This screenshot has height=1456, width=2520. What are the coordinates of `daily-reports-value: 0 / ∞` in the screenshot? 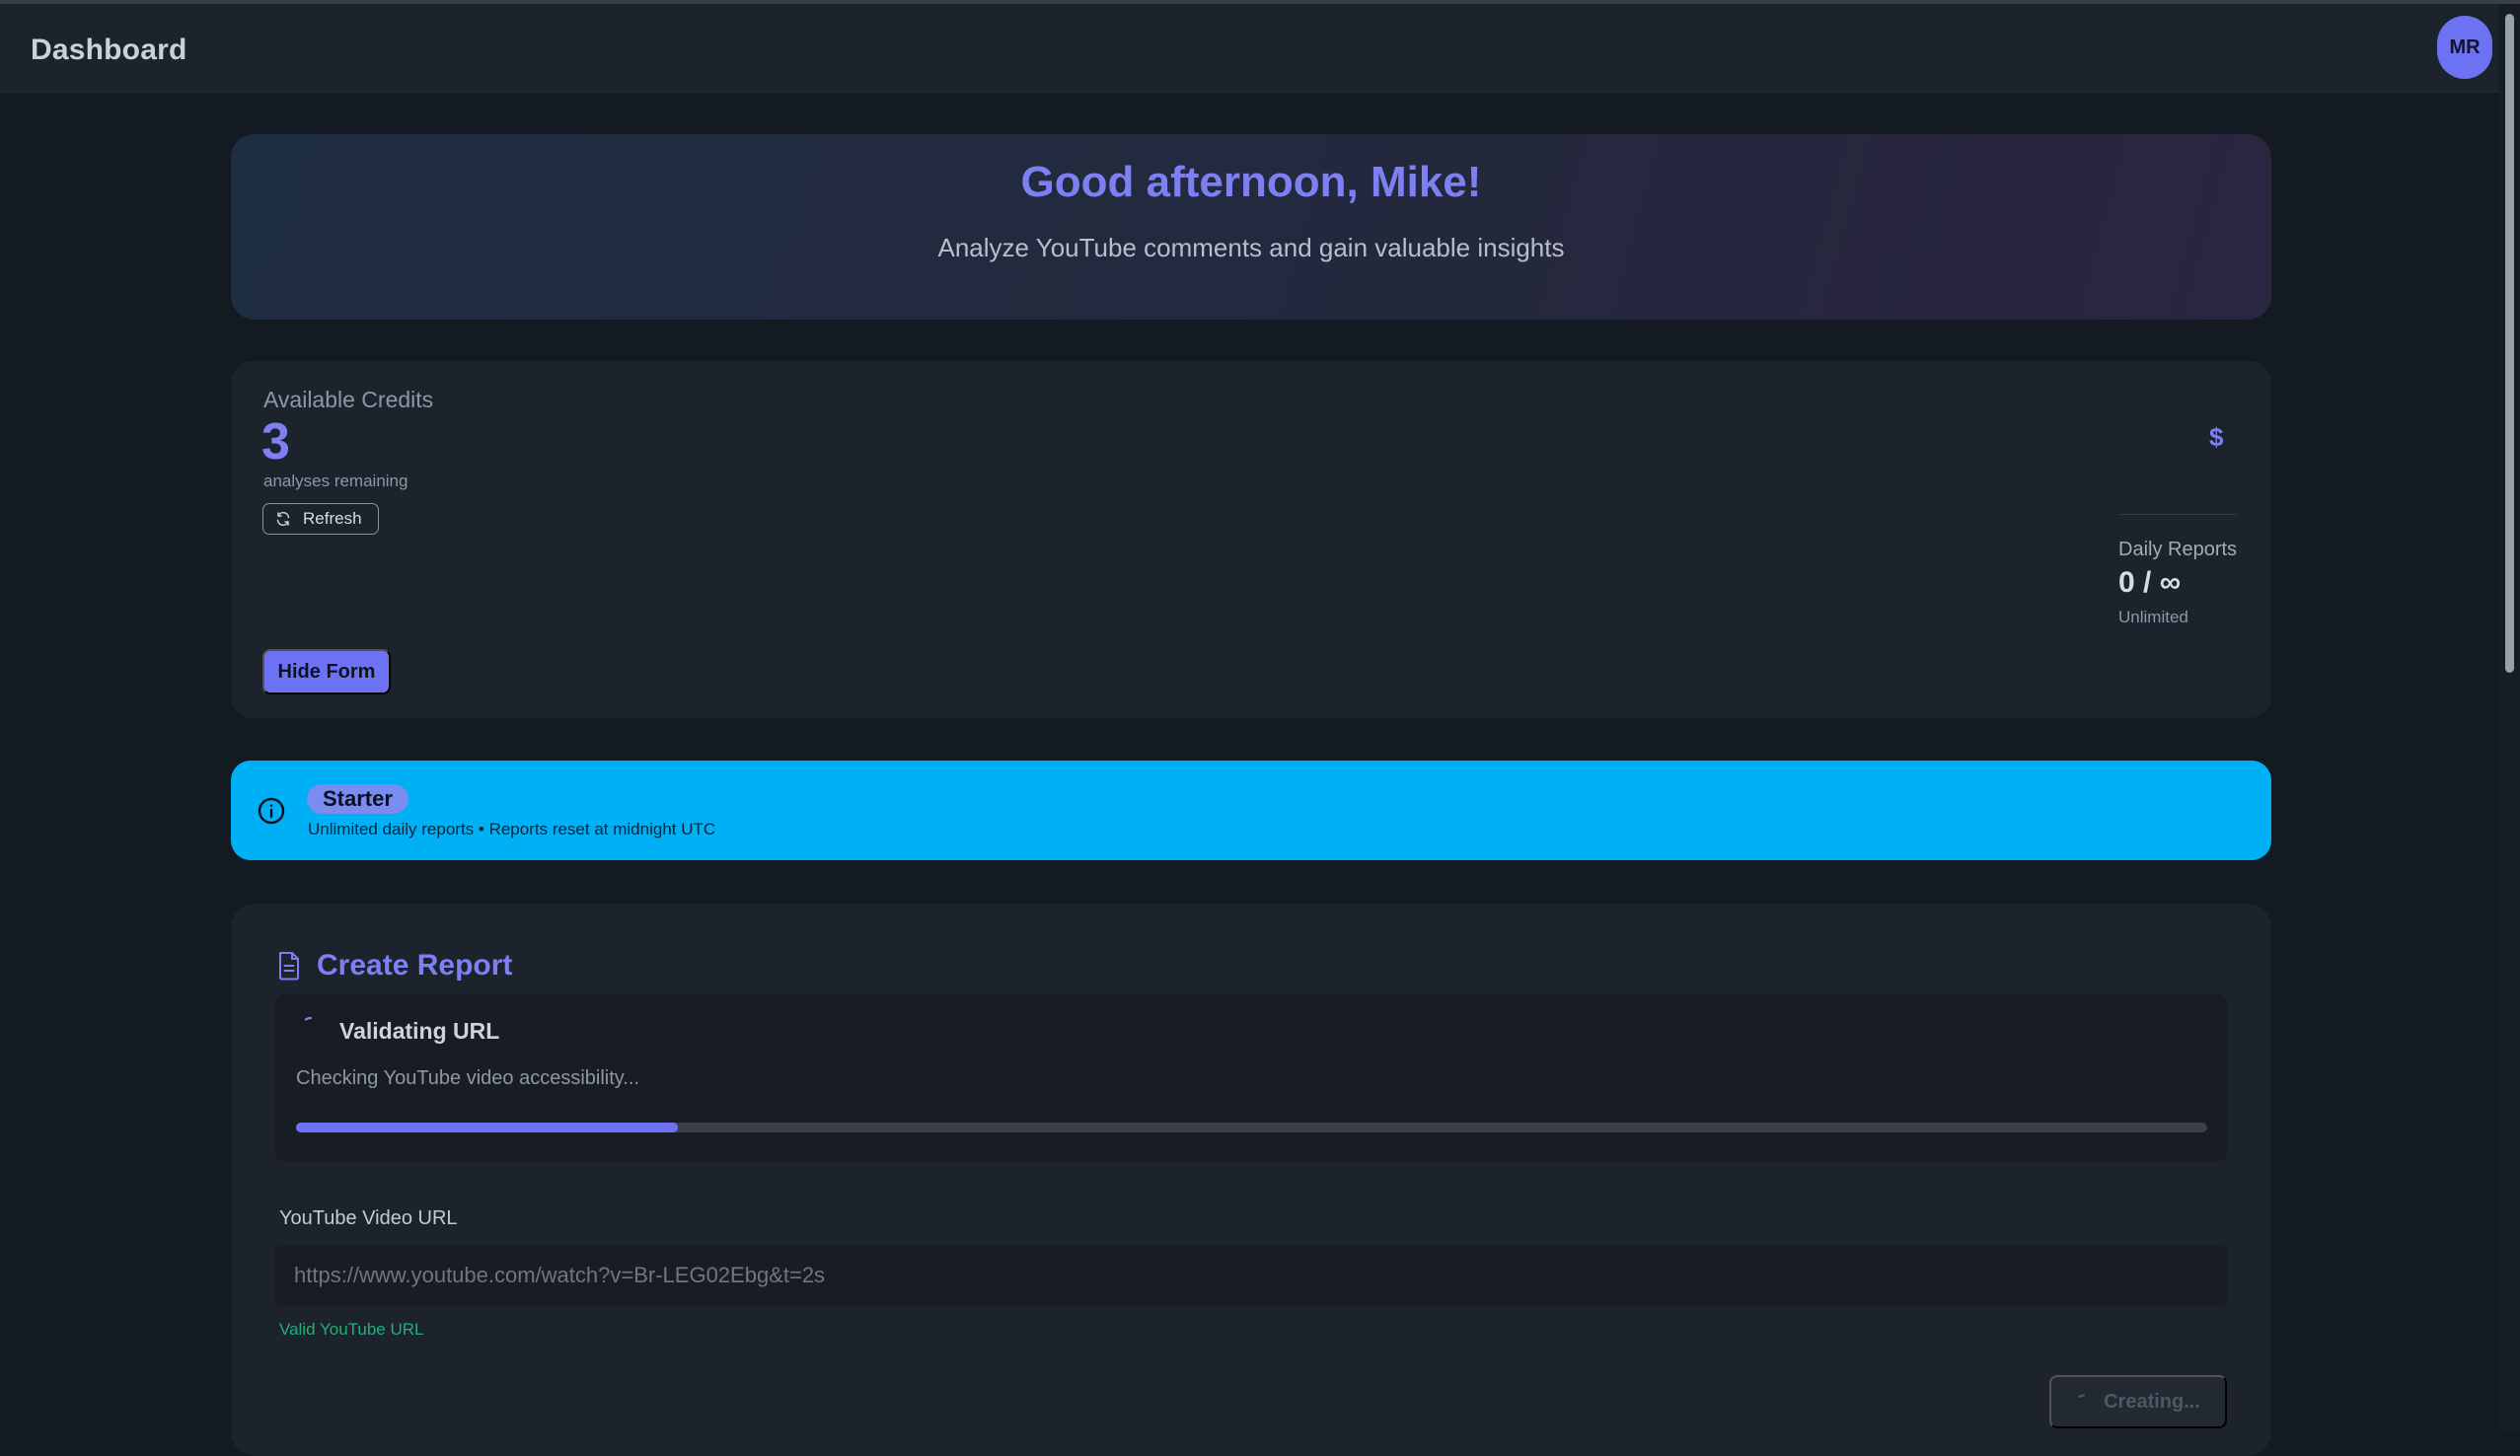 It's located at (2150, 582).